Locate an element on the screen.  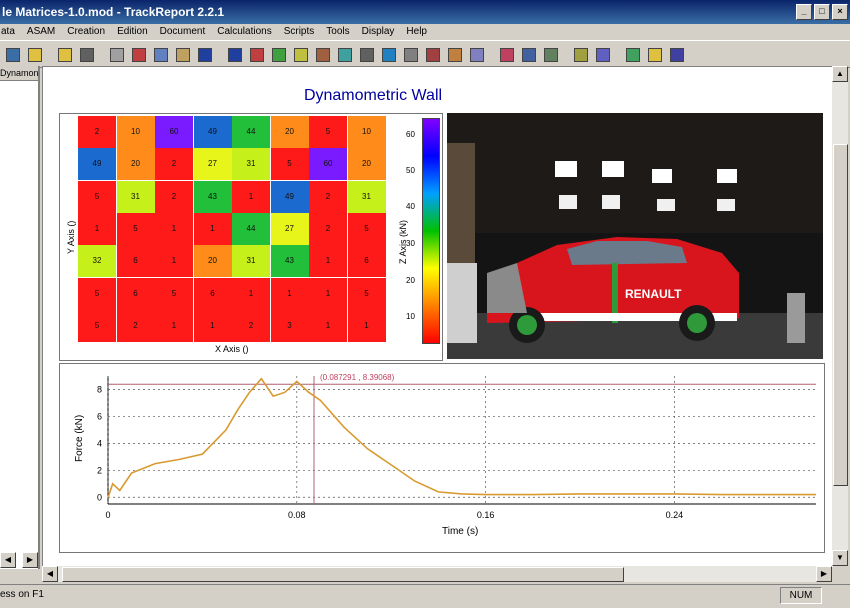
tool-15-button is located at coordinates (580, 54).